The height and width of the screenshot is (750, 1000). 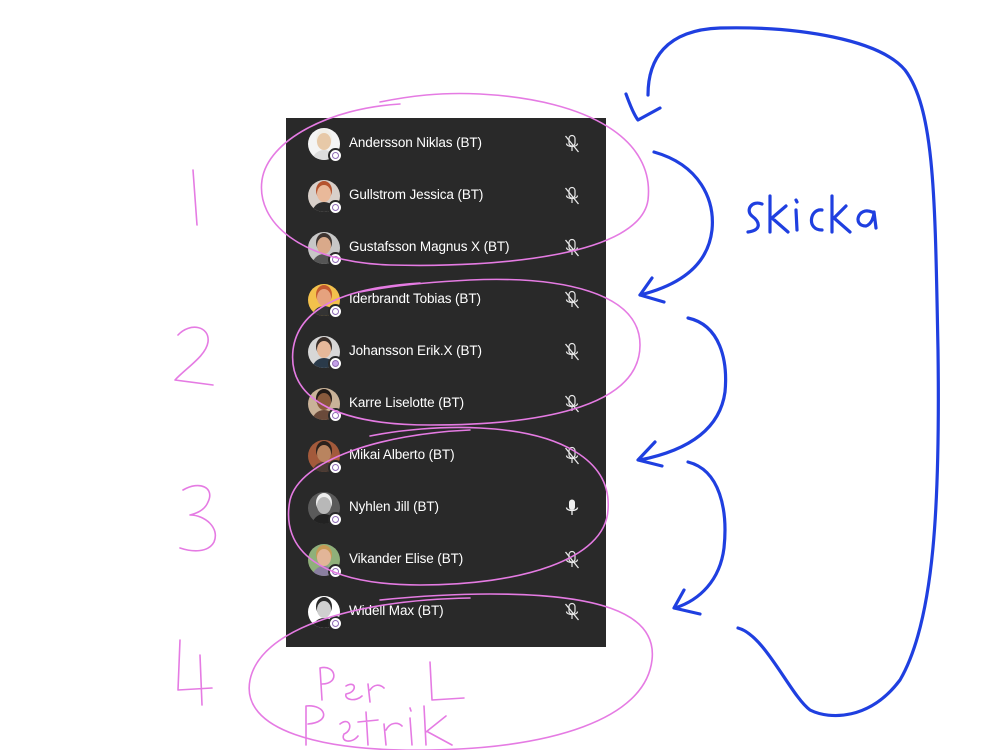 I want to click on group-3-circle, so click(x=448, y=506).